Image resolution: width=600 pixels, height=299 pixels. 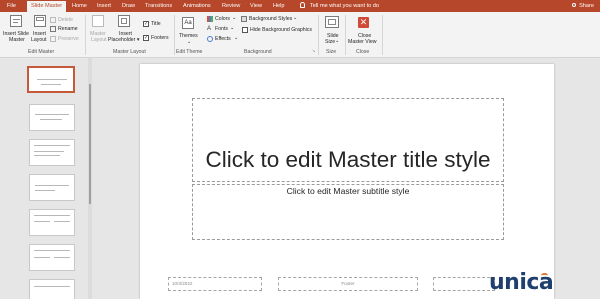 I want to click on slide-thumbnail-pane, so click(x=44, y=178).